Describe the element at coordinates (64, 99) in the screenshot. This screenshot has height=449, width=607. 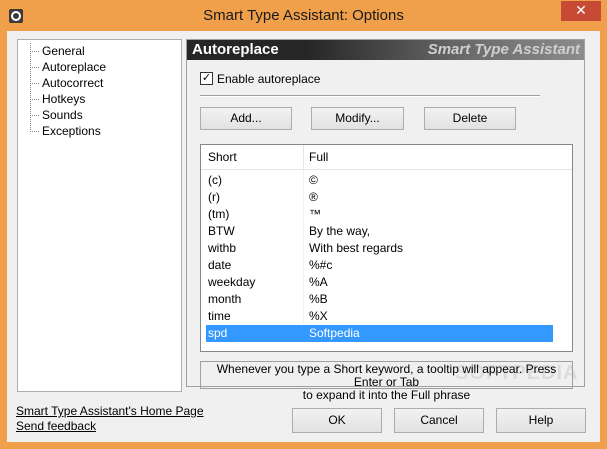
I see `tree-item-label: Hotkeys` at that location.